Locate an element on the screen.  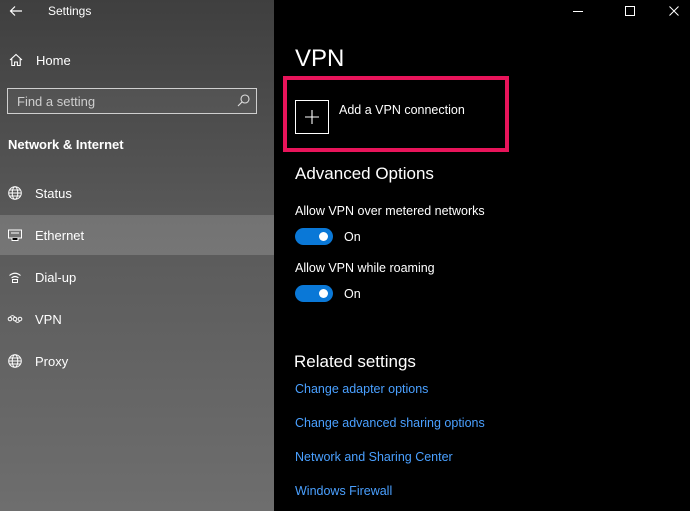
metered-networks-label: Allow VPN over metered networks is located at coordinates (390, 211).